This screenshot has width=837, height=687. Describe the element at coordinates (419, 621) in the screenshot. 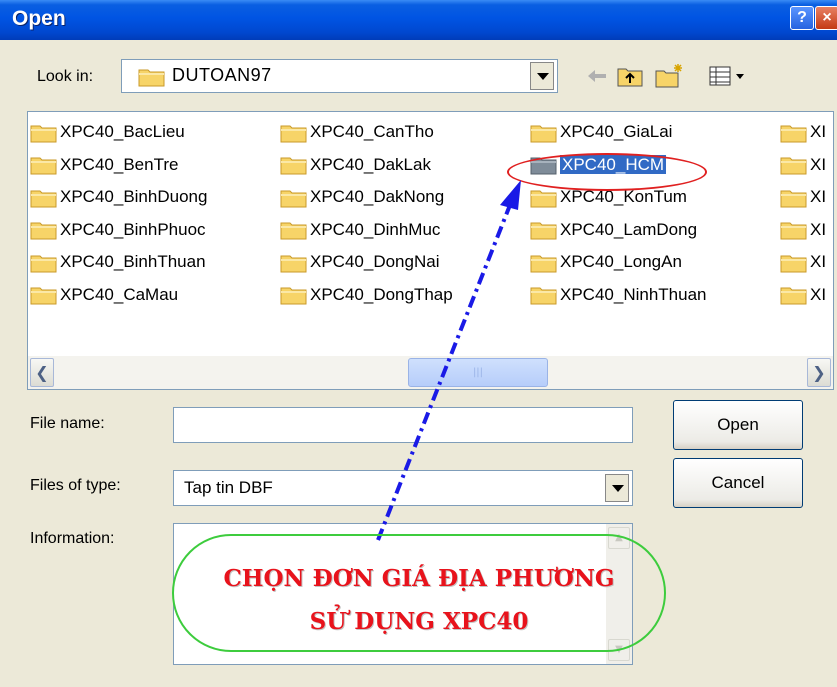

I see `annotation-line-2: SỬ DỤNG XPC40` at that location.